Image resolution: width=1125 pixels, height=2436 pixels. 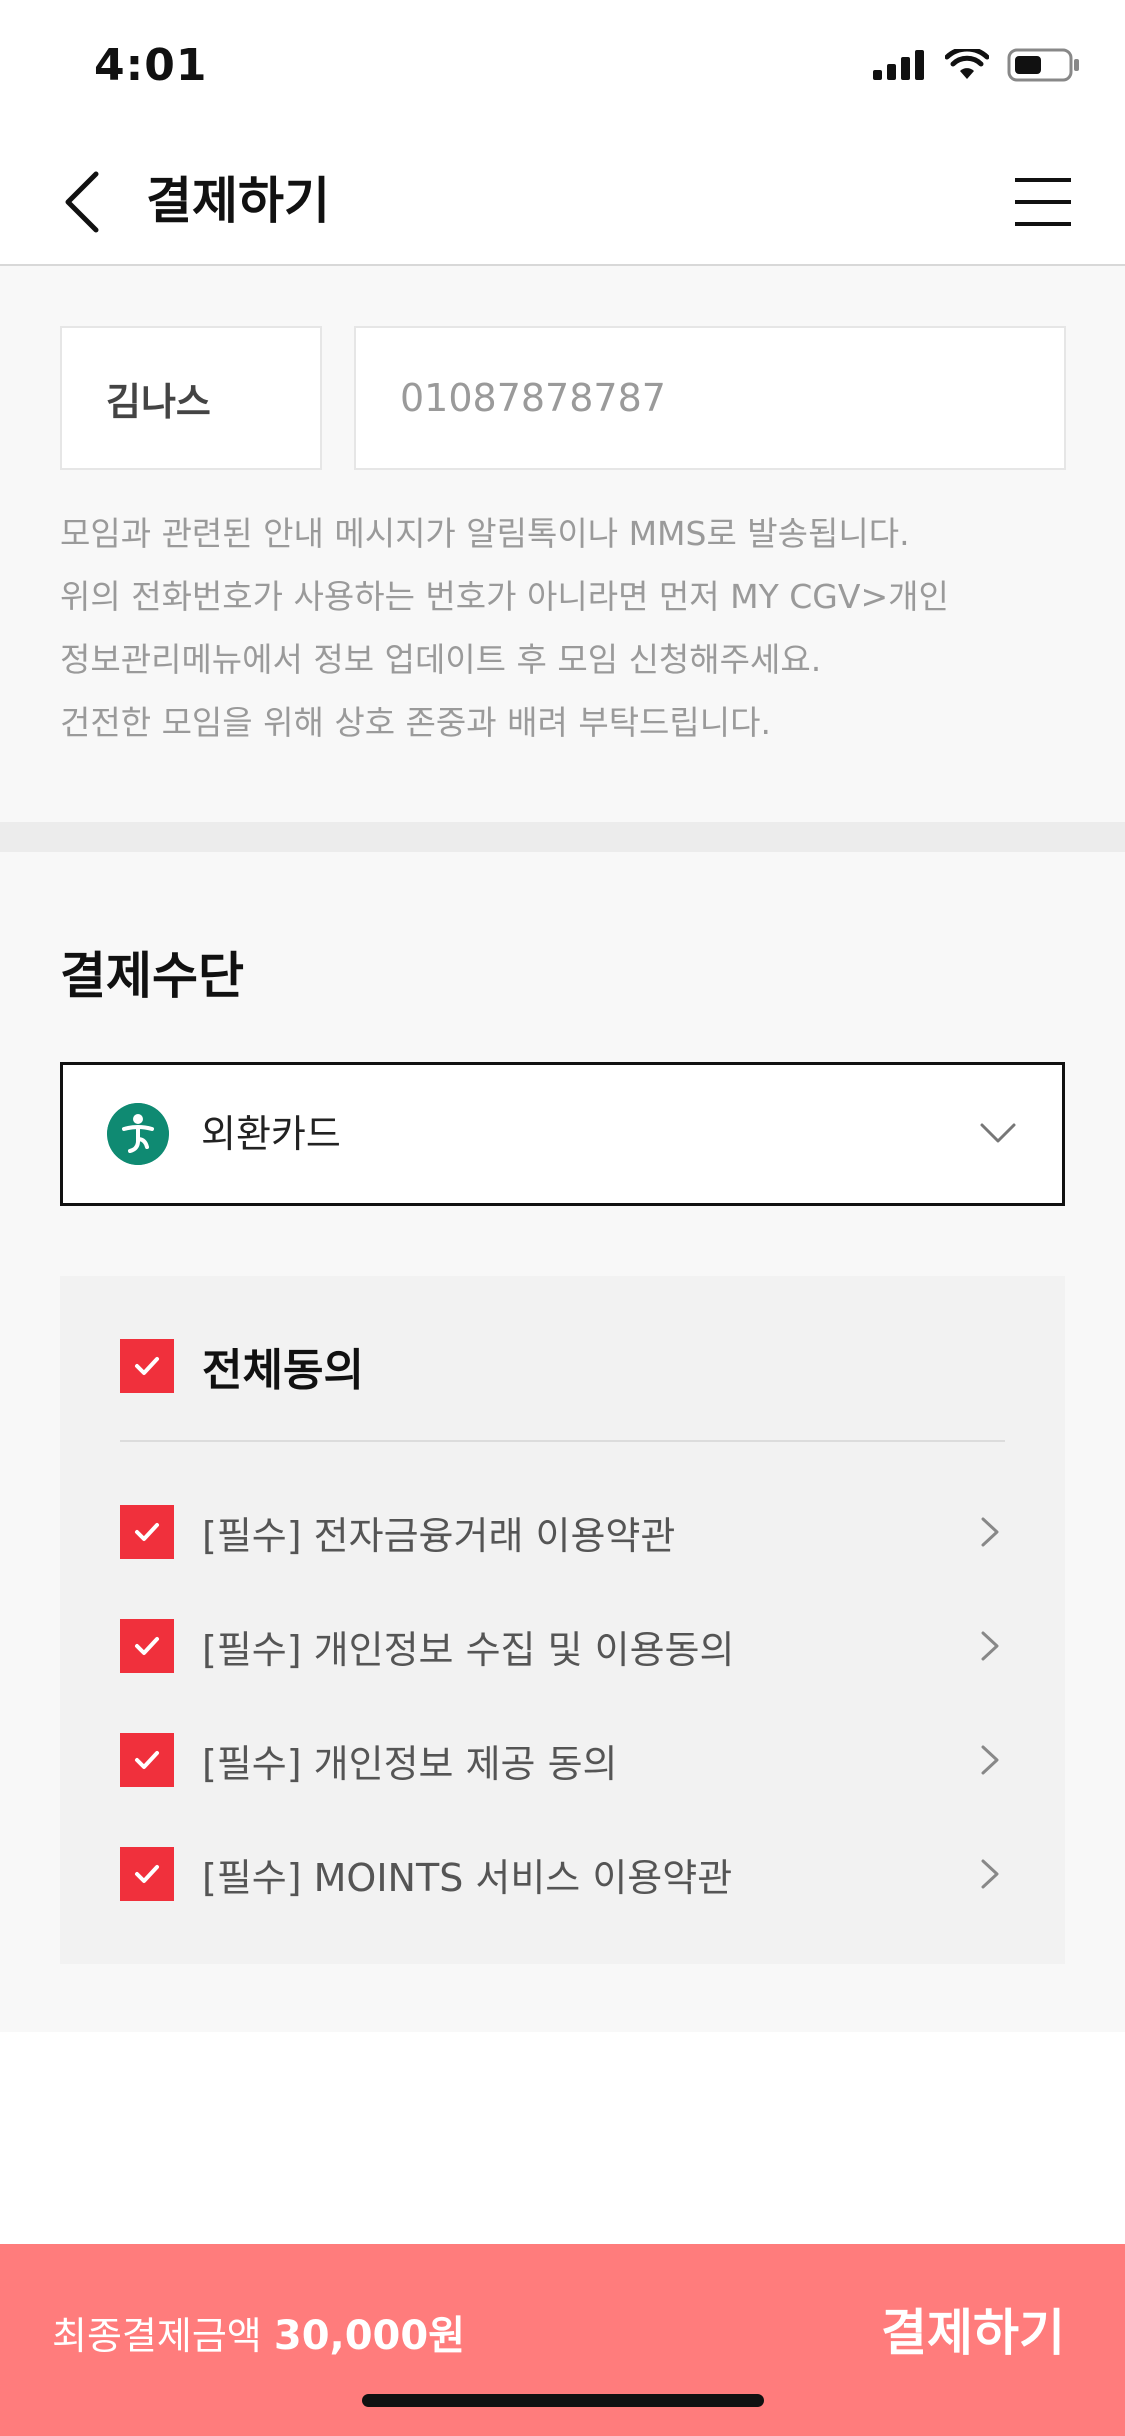 I want to click on home-indicator, so click(x=563, y=2400).